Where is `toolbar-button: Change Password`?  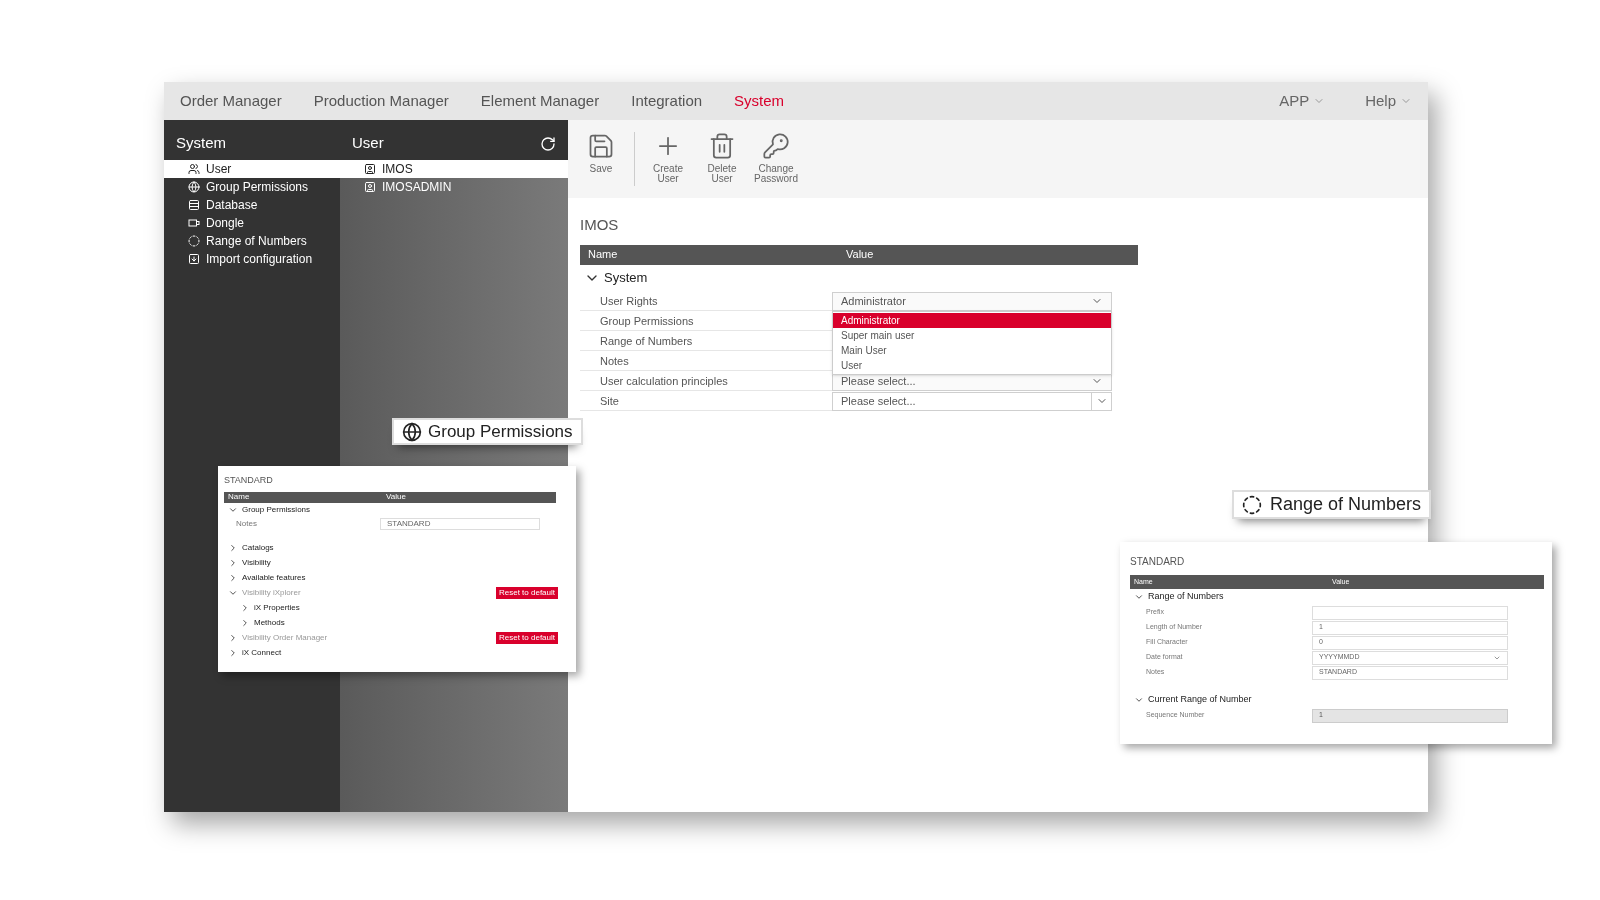 toolbar-button: Change Password is located at coordinates (776, 158).